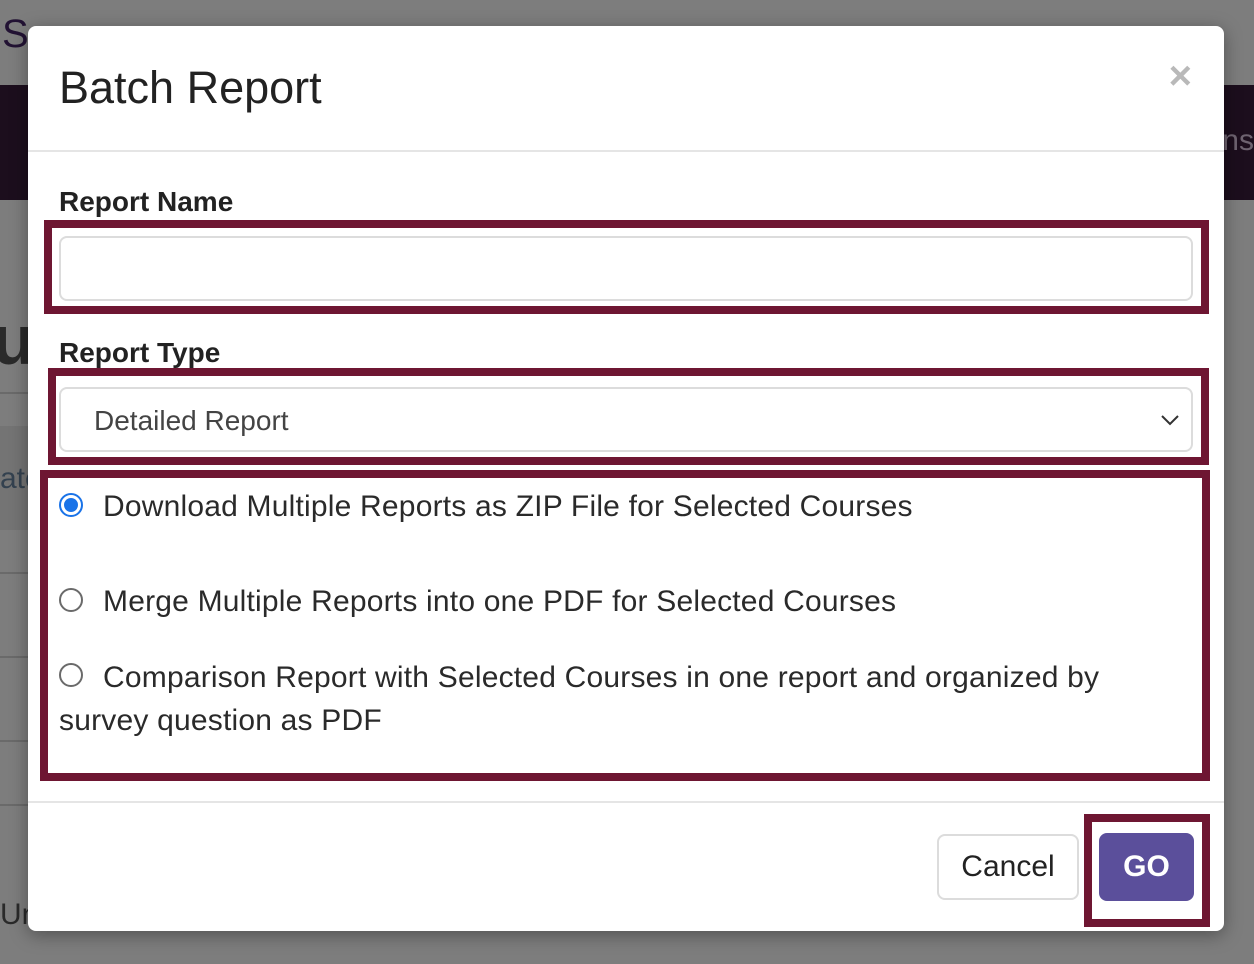  What do you see at coordinates (71, 505) in the screenshot?
I see `radio-zip-download` at bounding box center [71, 505].